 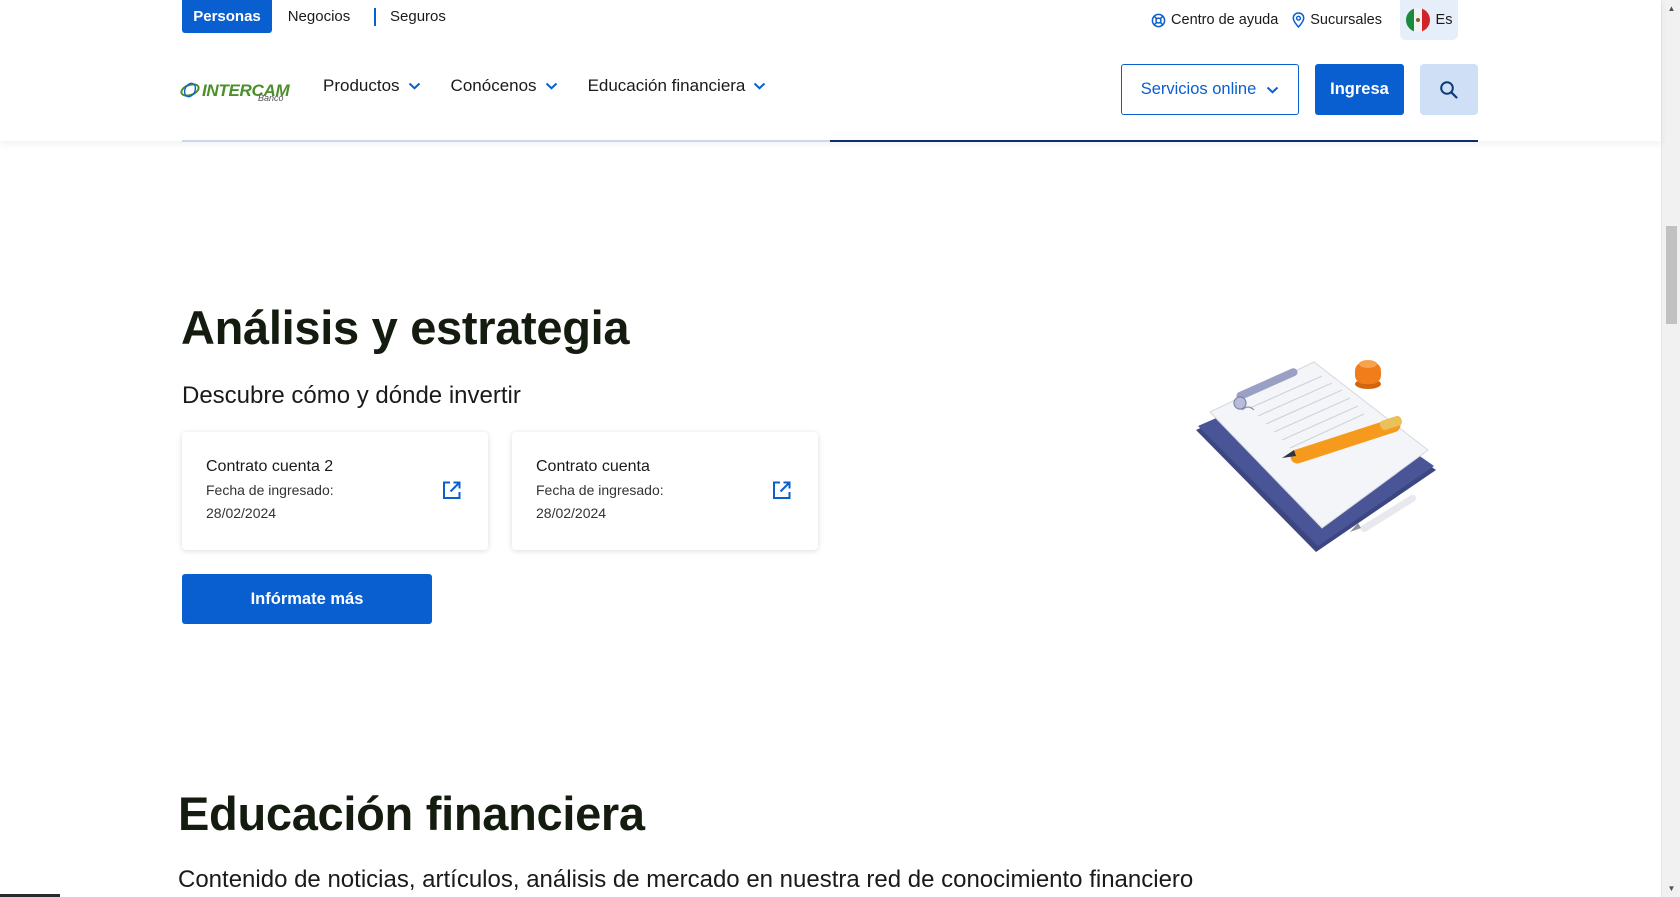 What do you see at coordinates (1154, 141) in the screenshot?
I see `scroll-progress-fill` at bounding box center [1154, 141].